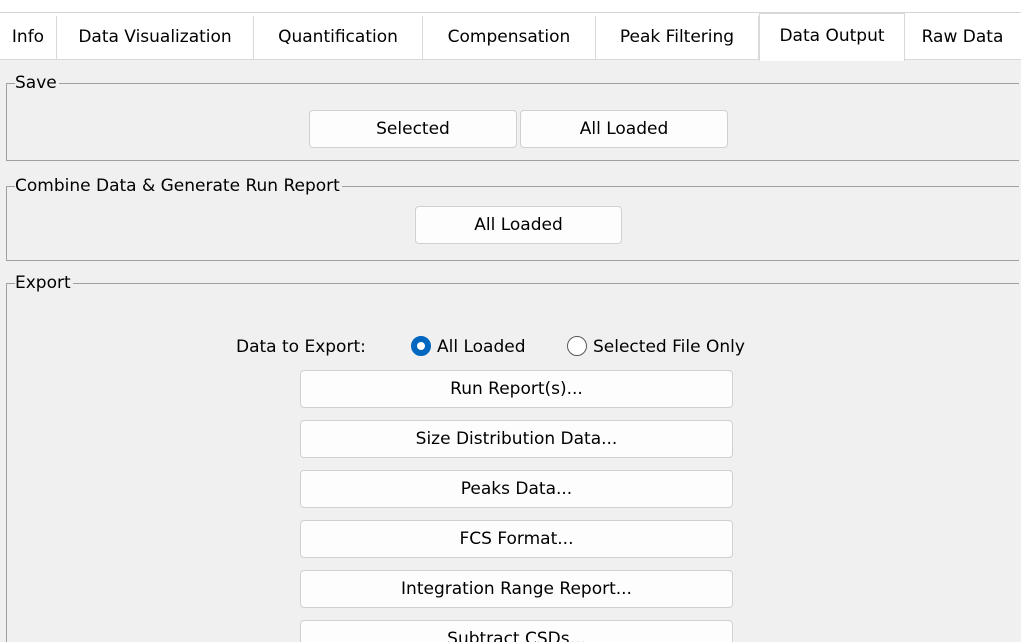 The image size is (1021, 642). Describe the element at coordinates (481, 347) in the screenshot. I see `export-all-loaded-label: All Loaded` at that location.